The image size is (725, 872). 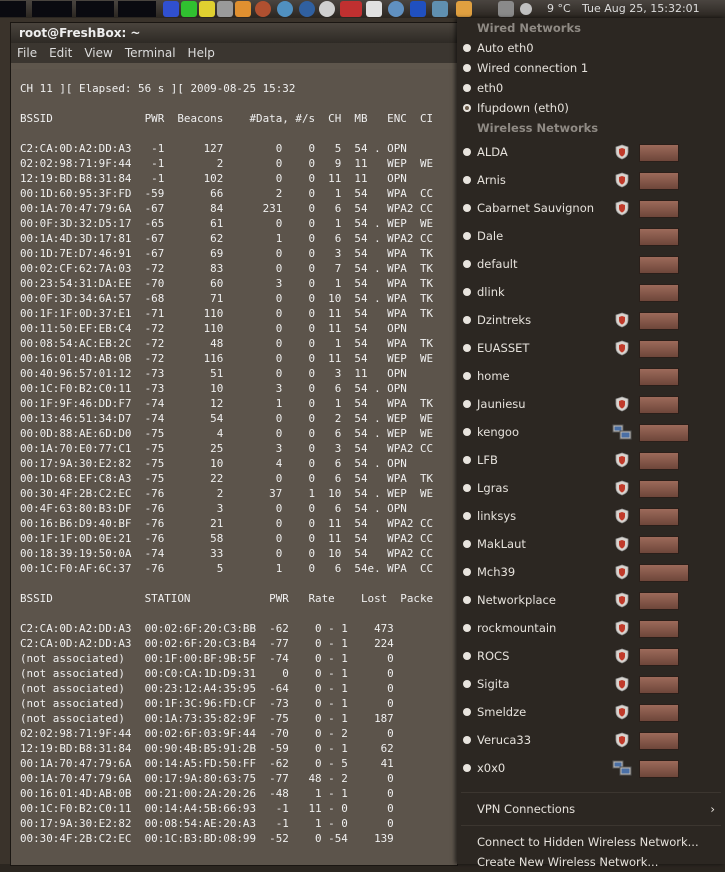 I want to click on wireless-network-label: Networkplace, so click(x=516, y=600).